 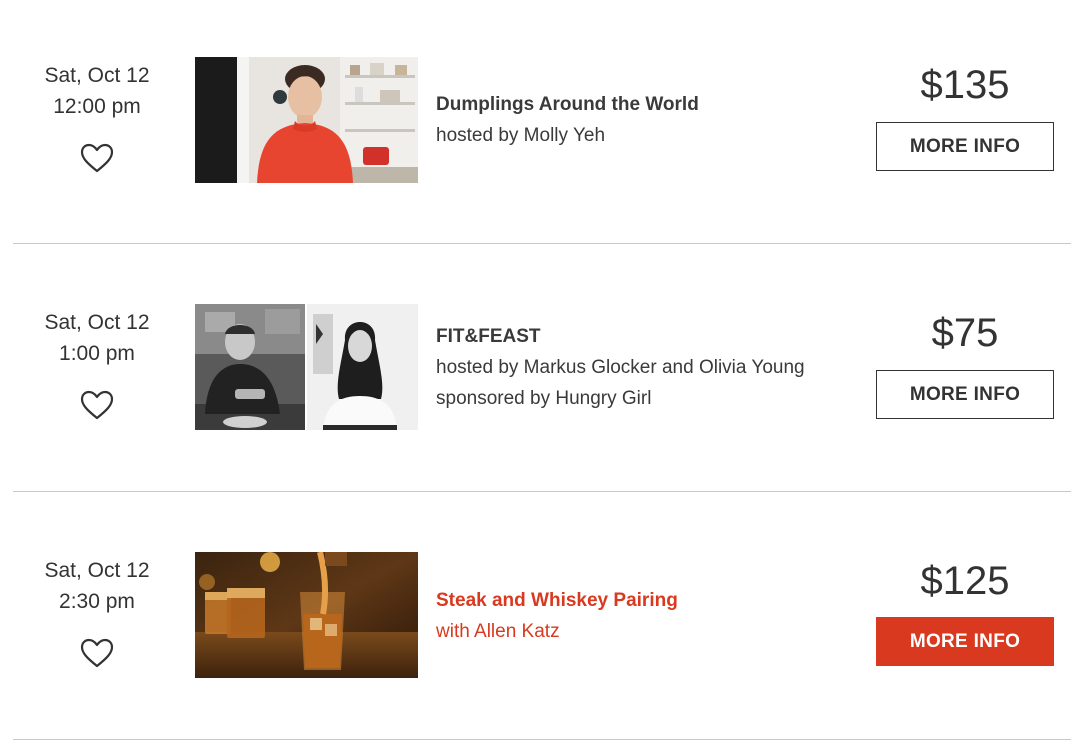 What do you see at coordinates (965, 333) in the screenshot?
I see `event-price: $75` at bounding box center [965, 333].